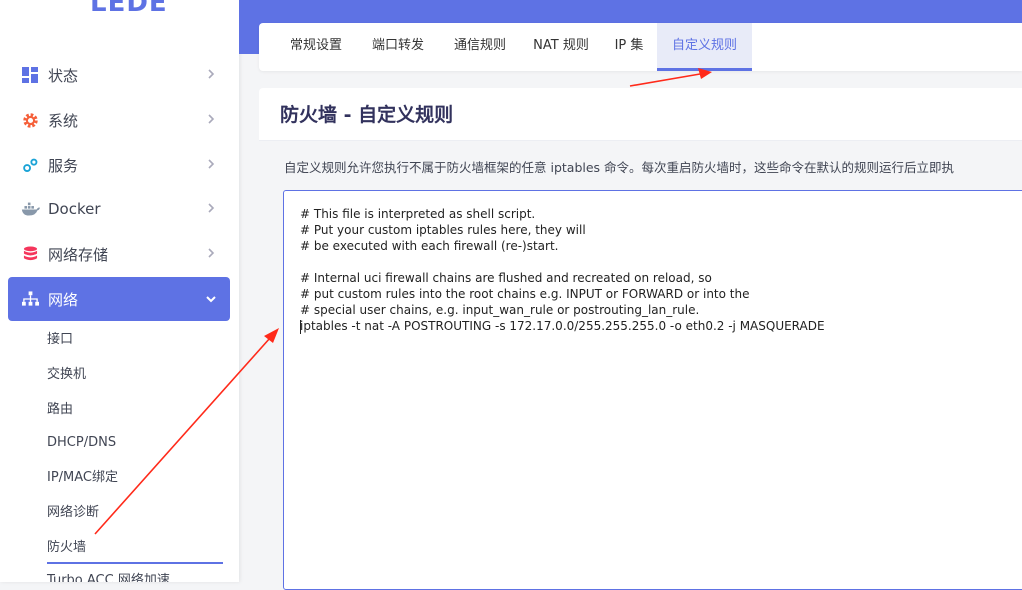 The height and width of the screenshot is (590, 1022). I want to click on annotation-arrow-to-editor, so click(186, 431).